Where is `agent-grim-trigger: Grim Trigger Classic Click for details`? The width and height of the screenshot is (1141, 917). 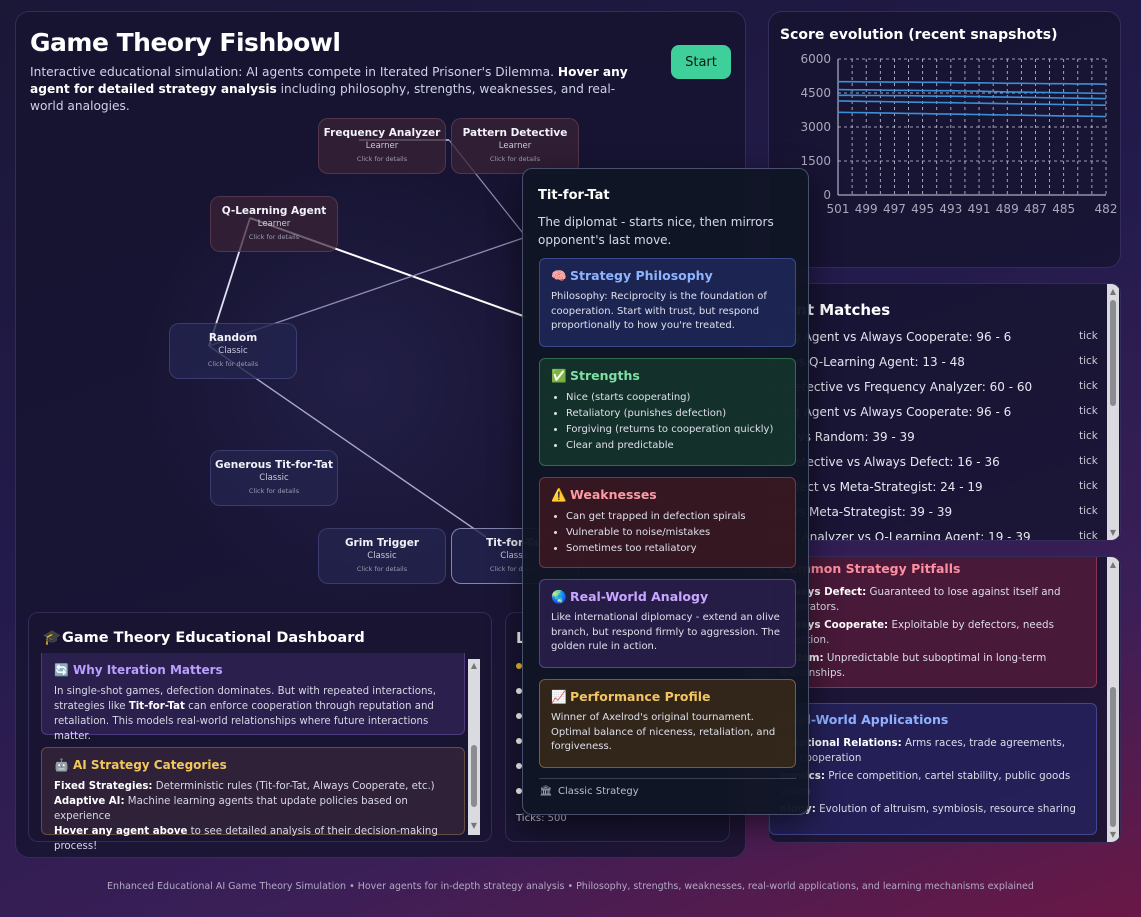 agent-grim-trigger: Grim Trigger Classic Click for details is located at coordinates (382, 556).